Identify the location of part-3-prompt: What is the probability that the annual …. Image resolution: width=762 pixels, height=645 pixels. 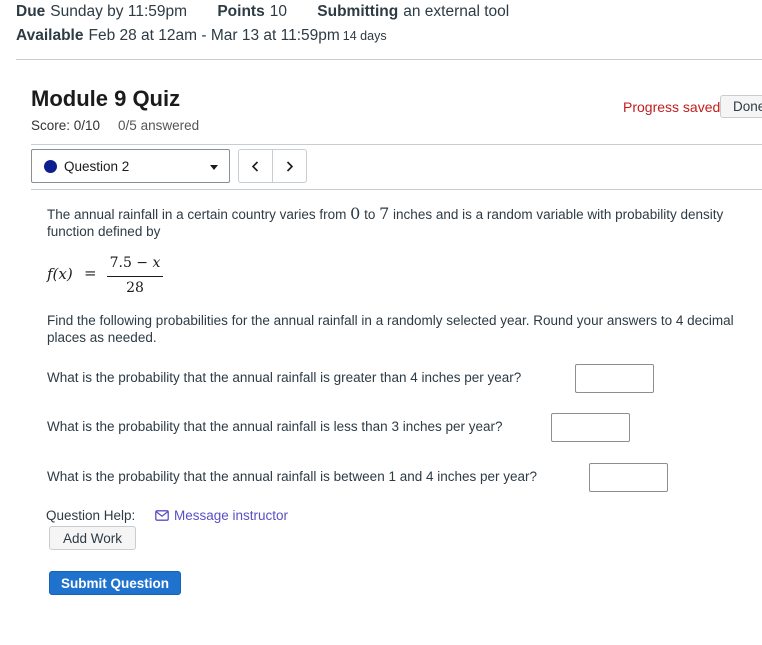
(292, 476).